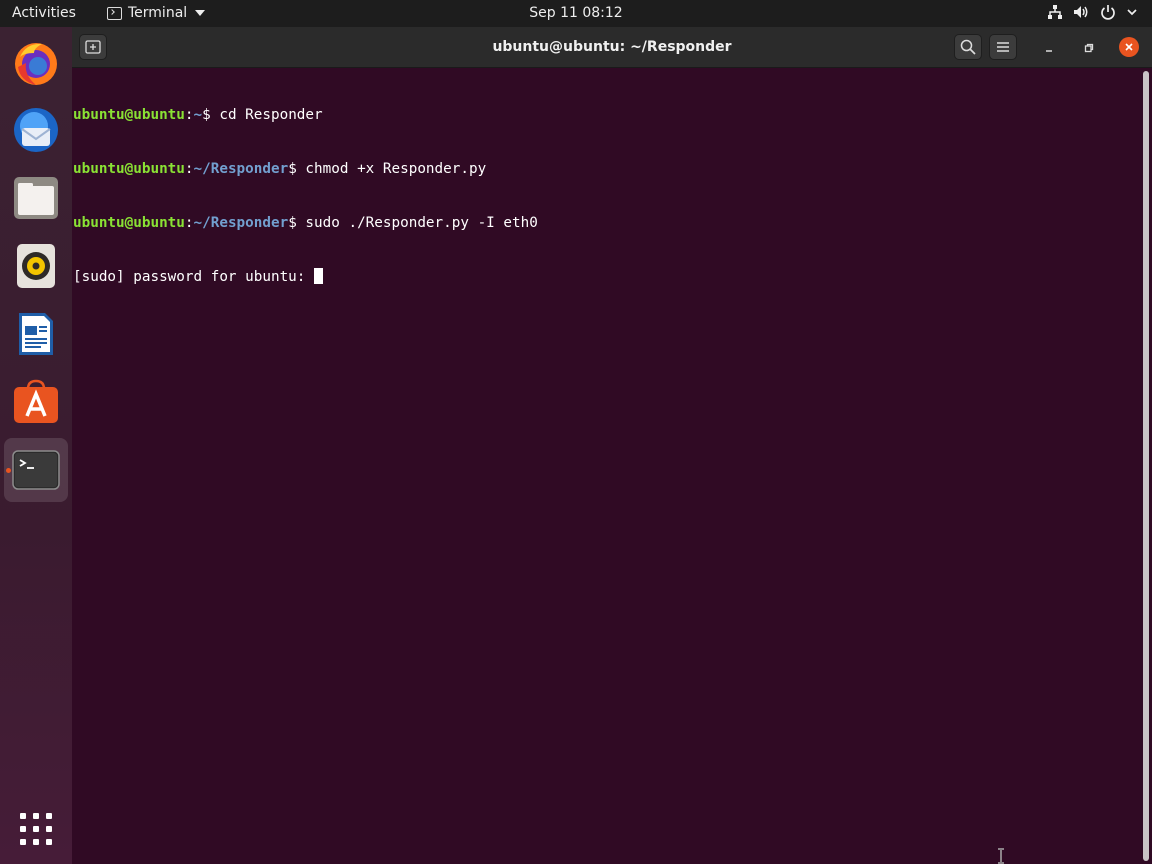 The width and height of the screenshot is (1152, 864). Describe the element at coordinates (44, 13) in the screenshot. I see `activities-button: Activities` at that location.